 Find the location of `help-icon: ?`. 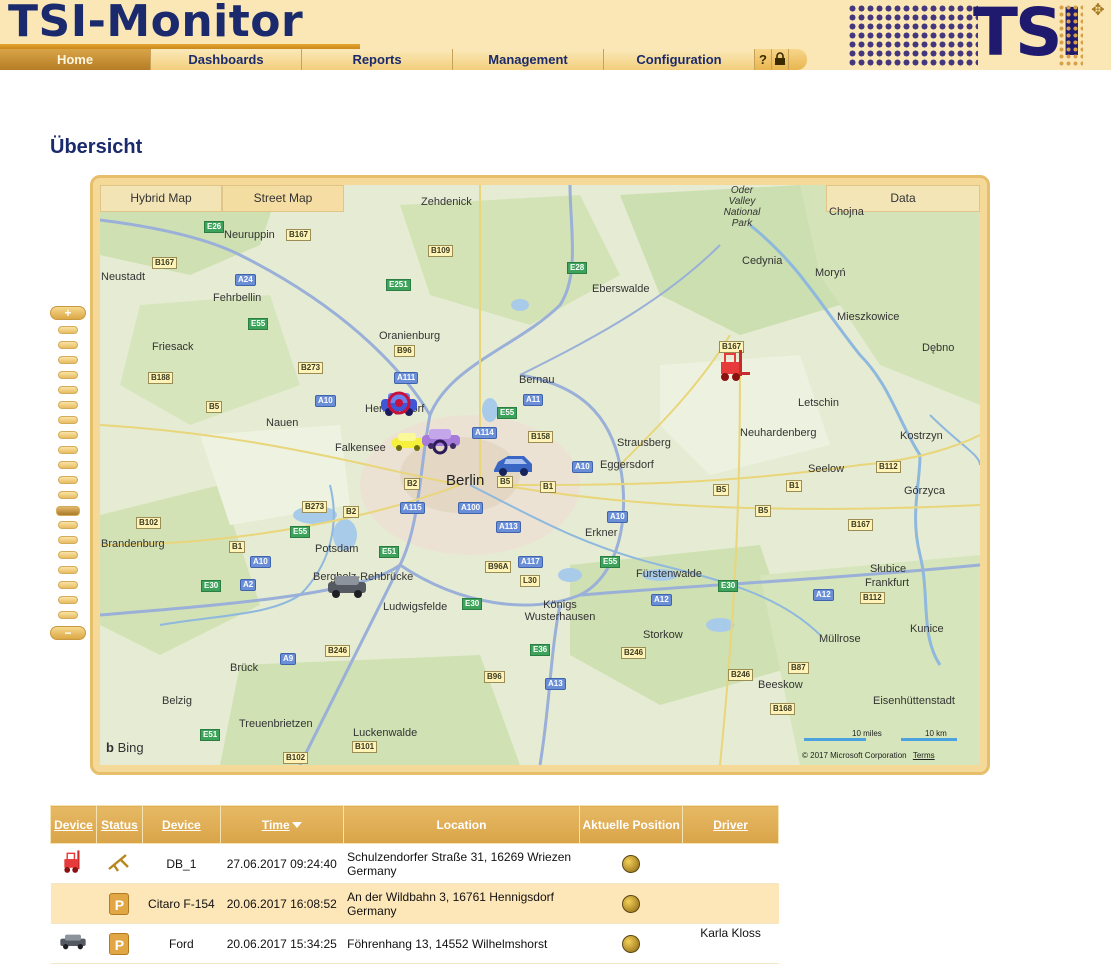

help-icon: ? is located at coordinates (763, 59).